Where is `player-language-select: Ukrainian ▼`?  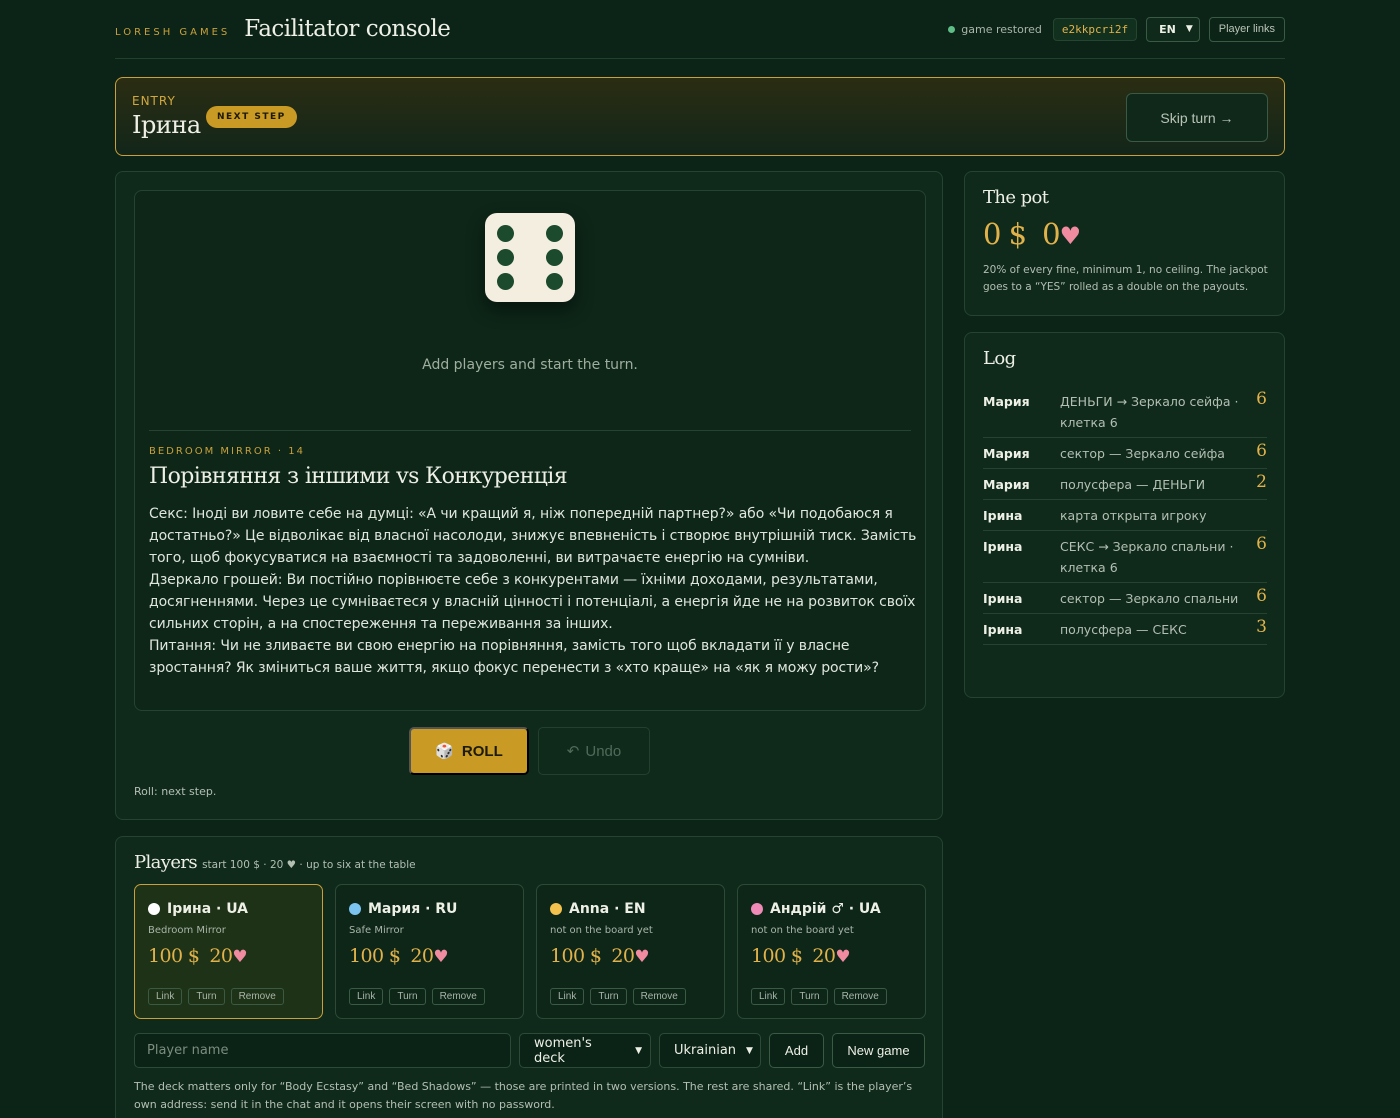 player-language-select: Ukrainian ▼ is located at coordinates (710, 1050).